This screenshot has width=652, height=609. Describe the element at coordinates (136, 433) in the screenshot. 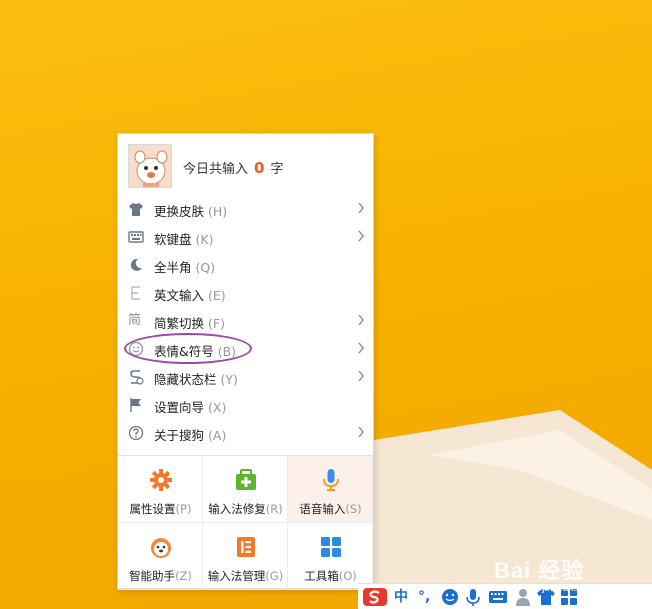

I see `help-icon` at that location.